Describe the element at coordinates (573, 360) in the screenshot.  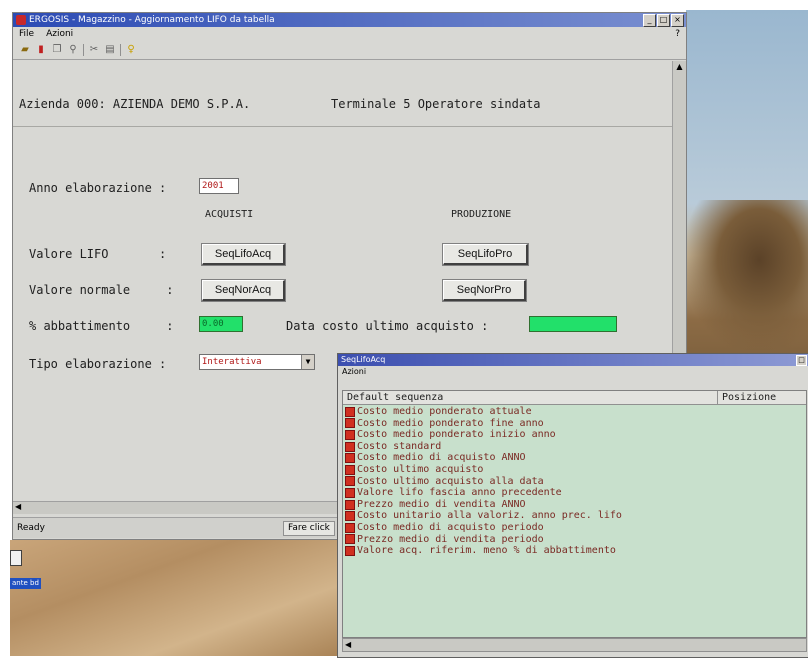
I see `popup-title-bar: SeqLifoAcq □` at that location.